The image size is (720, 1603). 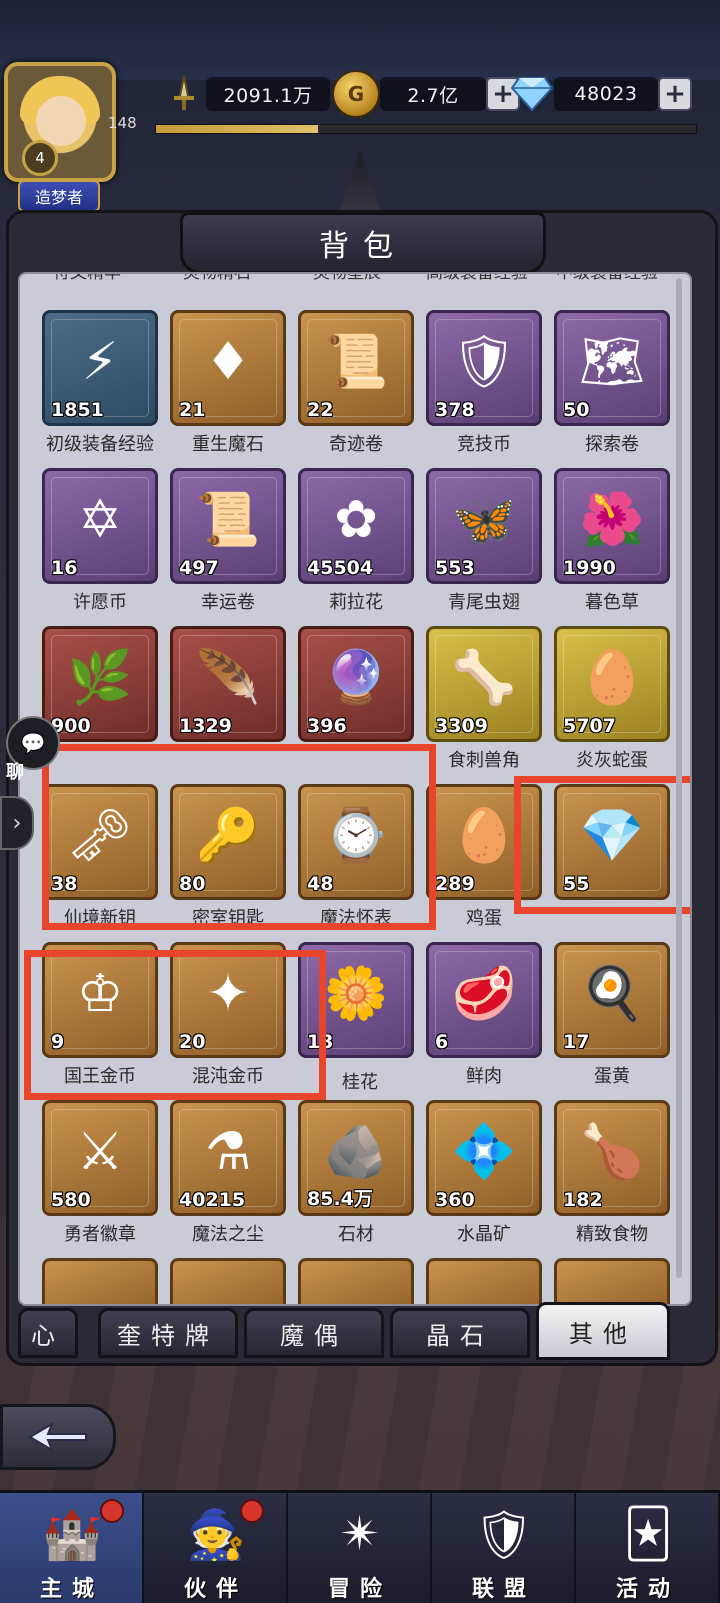 I want to click on item-slot: 📜 497, so click(x=228, y=526).